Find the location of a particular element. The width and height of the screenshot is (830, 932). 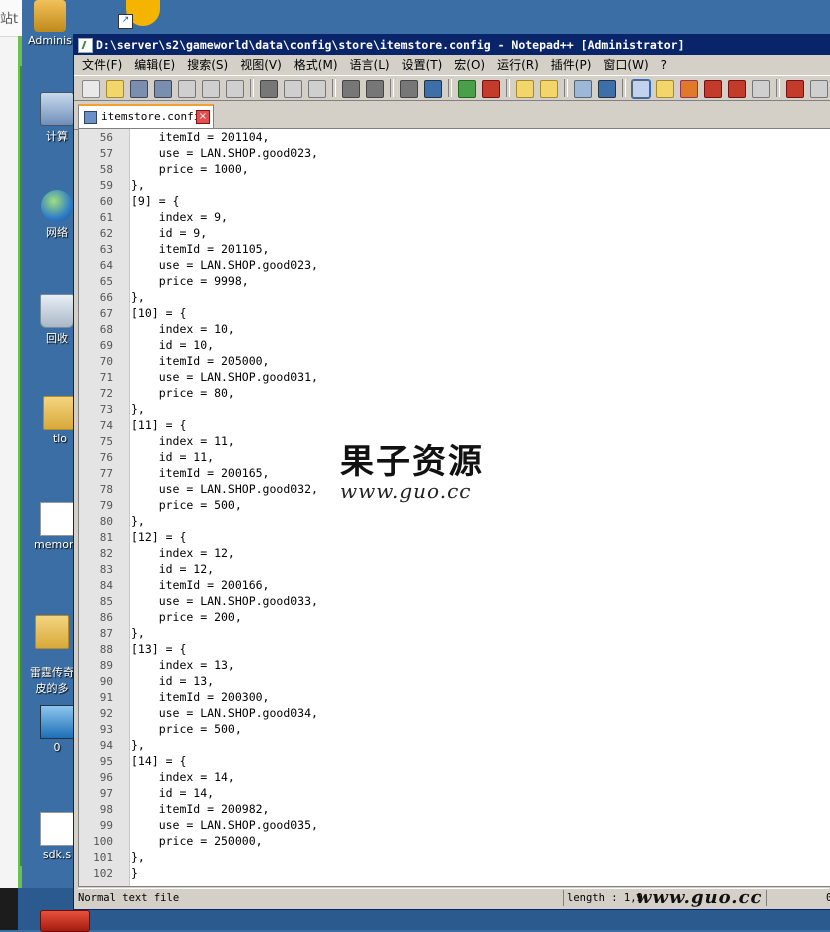

code-text: price = 9998, is located at coordinates (190, 281).